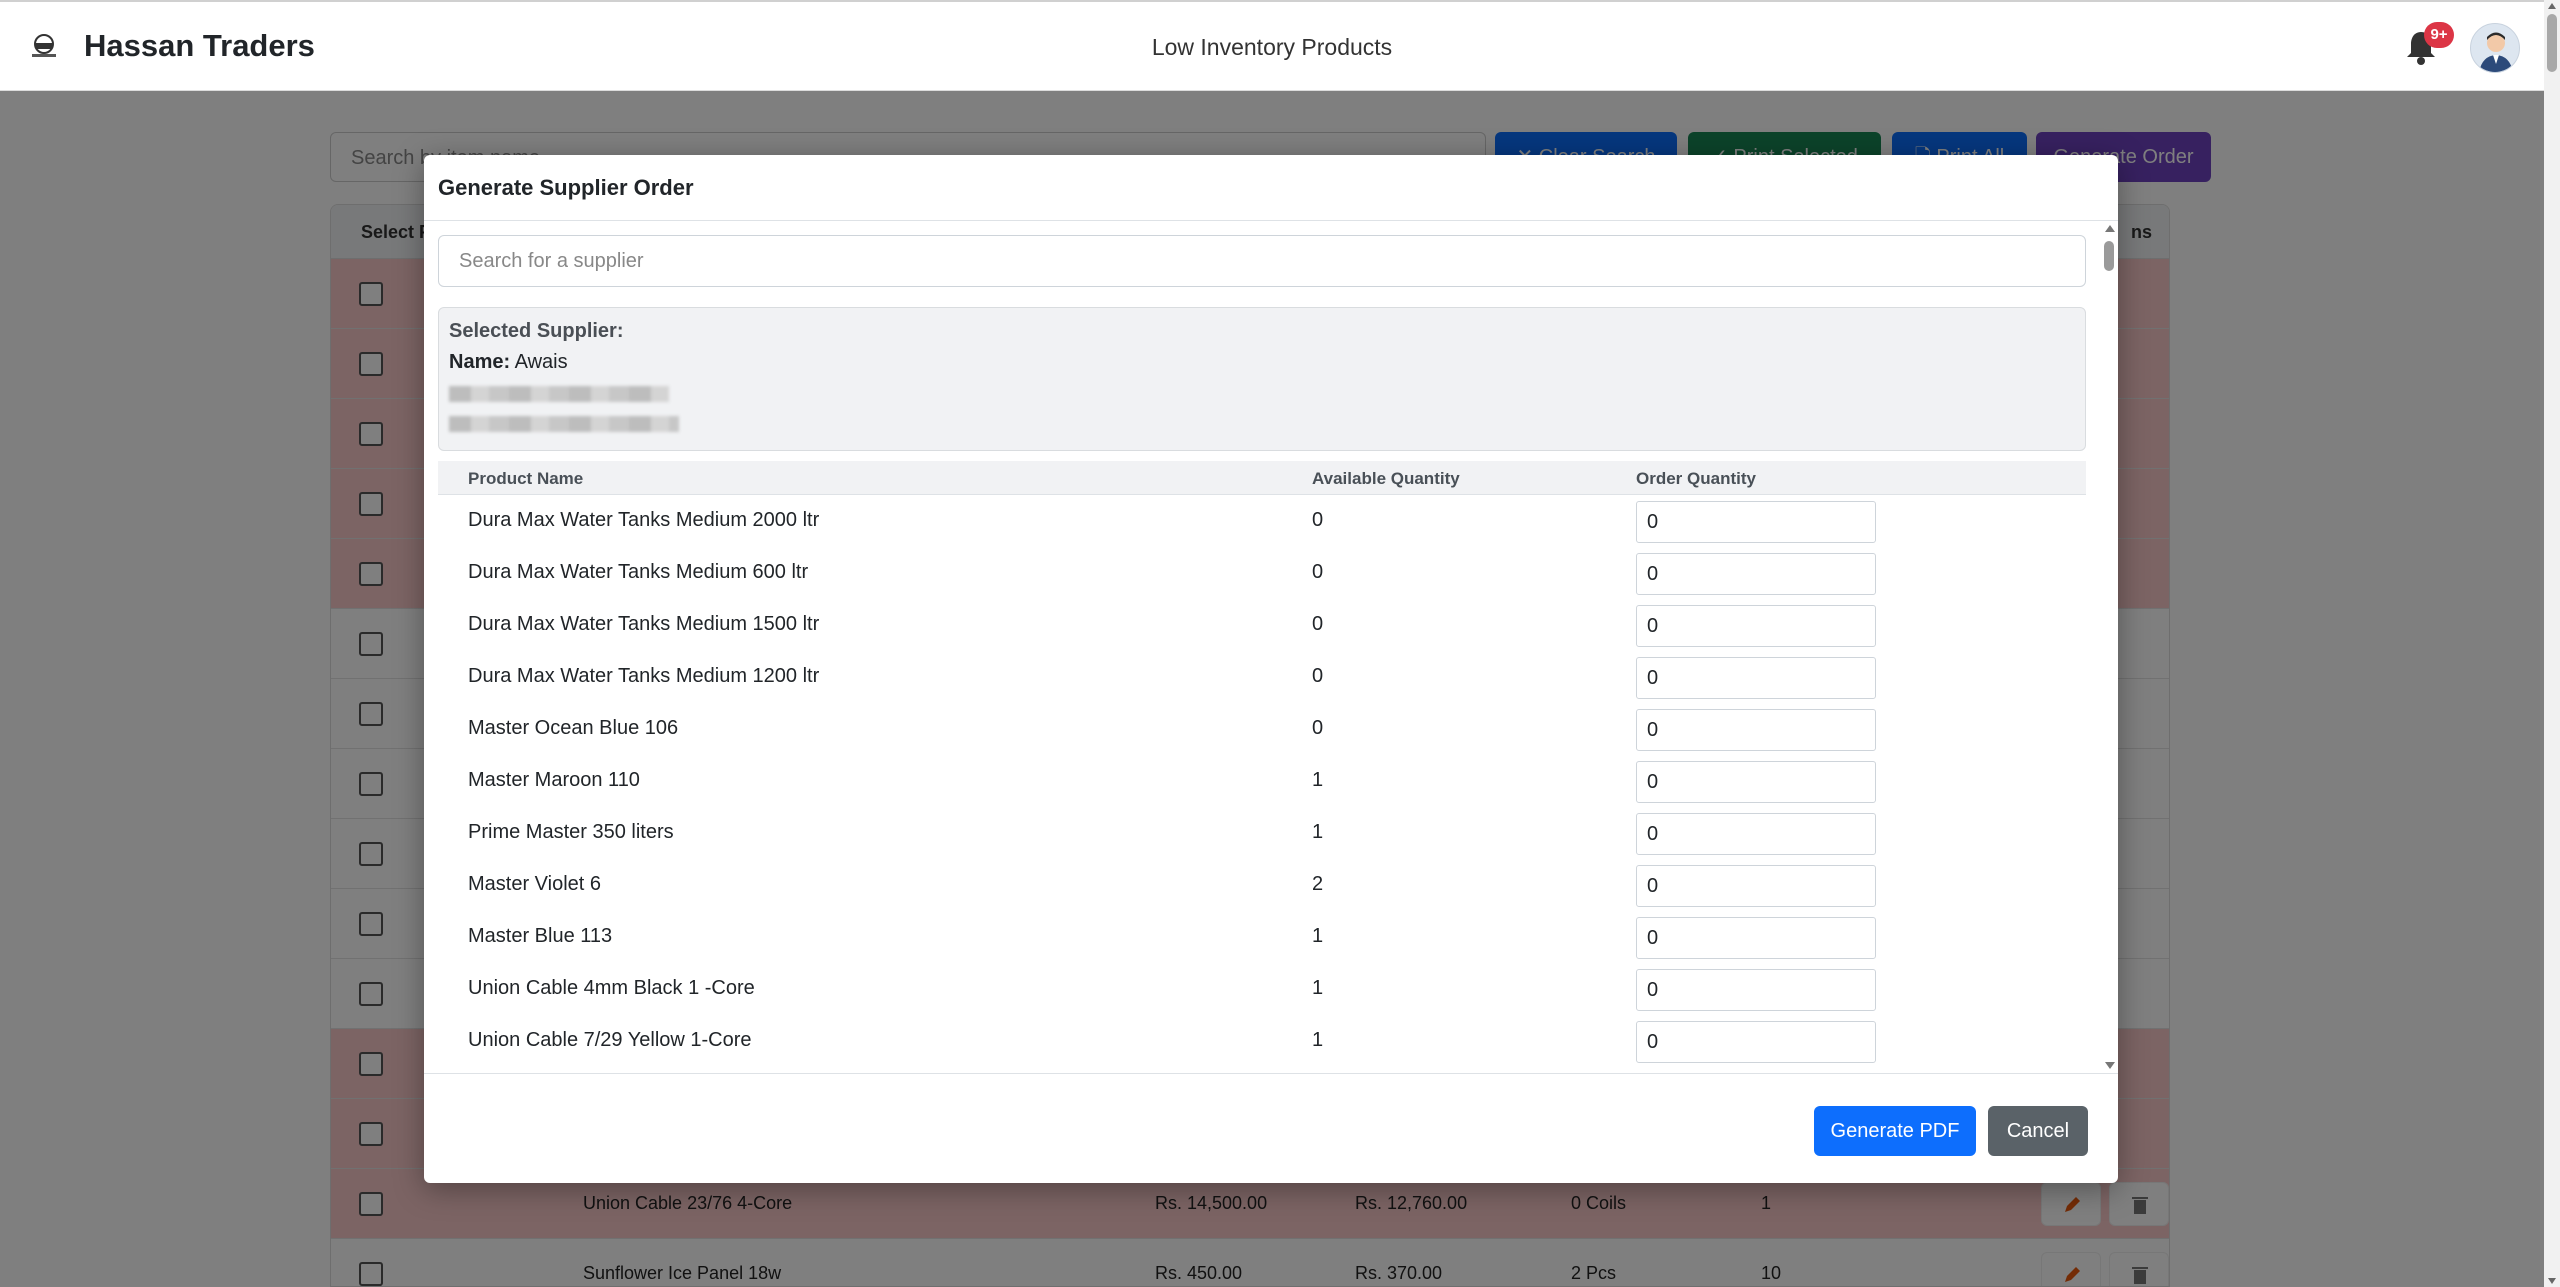 Image resolution: width=2560 pixels, height=1287 pixels. Describe the element at coordinates (480, 362) in the screenshot. I see `supplier-name-label: Name:` at that location.